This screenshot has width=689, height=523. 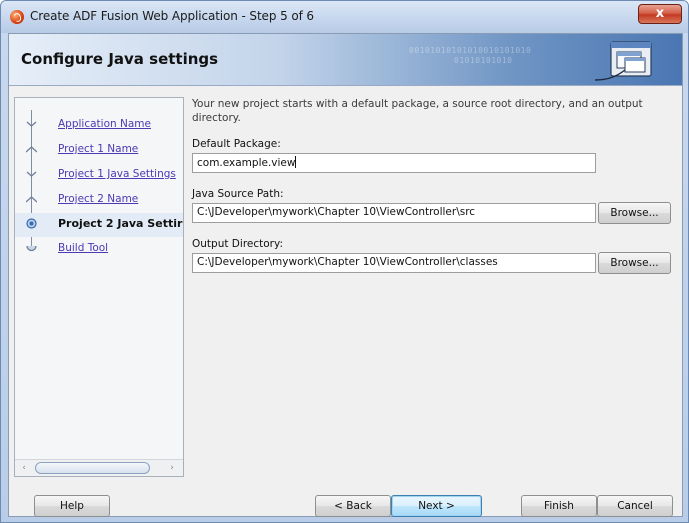 I want to click on scrollbar-thumb, so click(x=92, y=468).